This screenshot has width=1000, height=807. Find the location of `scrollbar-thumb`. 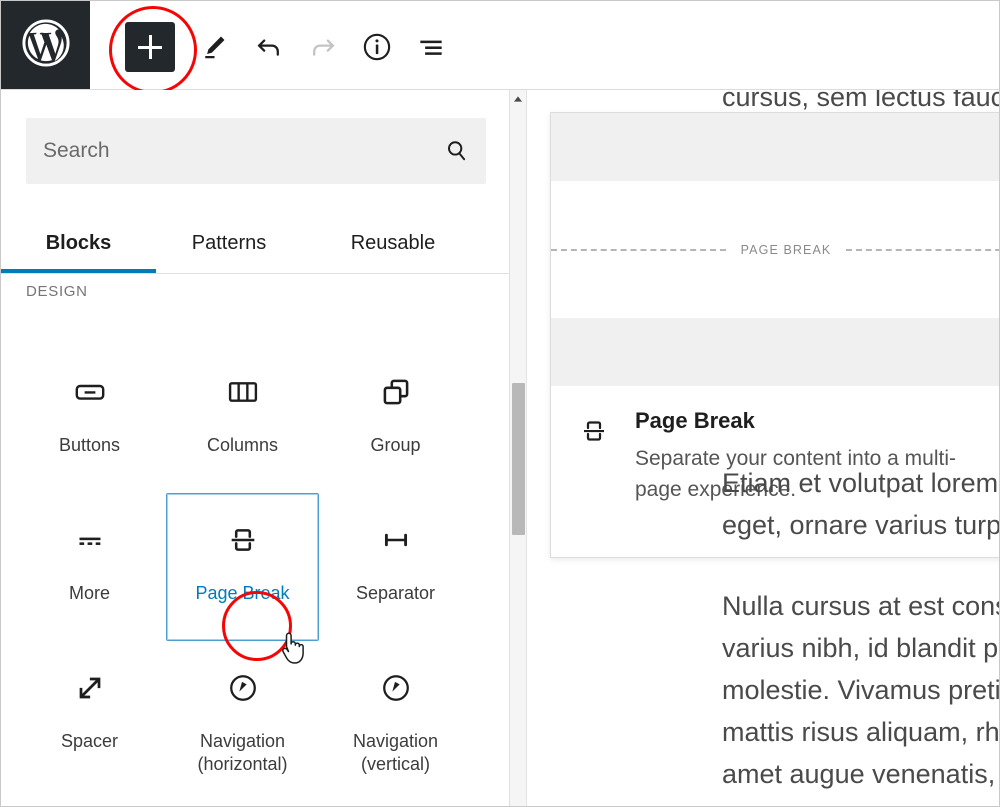

scrollbar-thumb is located at coordinates (518, 459).